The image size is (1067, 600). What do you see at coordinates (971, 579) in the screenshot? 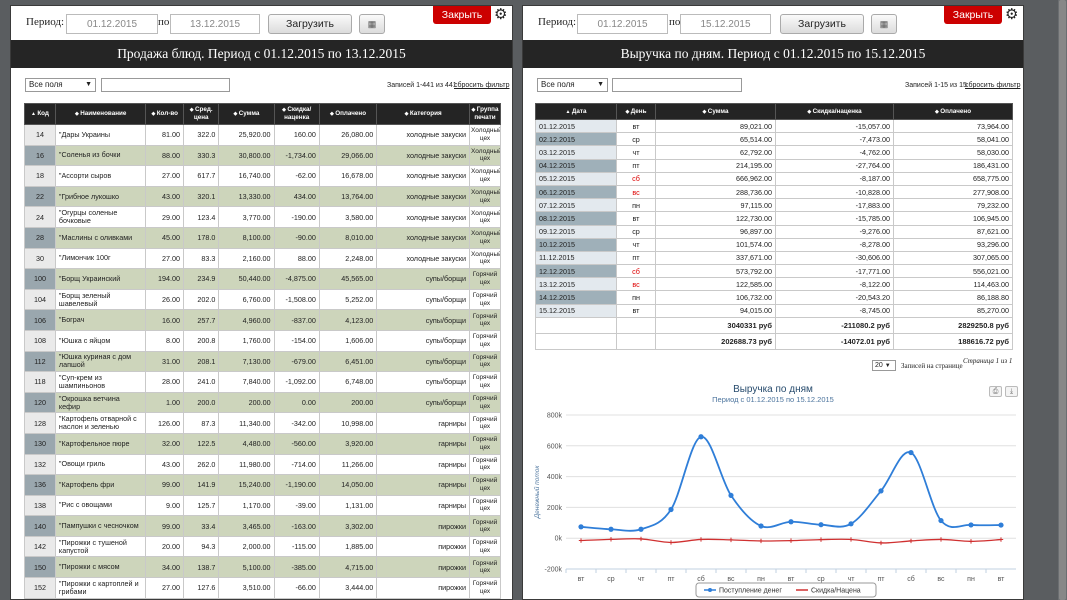
I see `x-tick-label: пн` at bounding box center [971, 579].